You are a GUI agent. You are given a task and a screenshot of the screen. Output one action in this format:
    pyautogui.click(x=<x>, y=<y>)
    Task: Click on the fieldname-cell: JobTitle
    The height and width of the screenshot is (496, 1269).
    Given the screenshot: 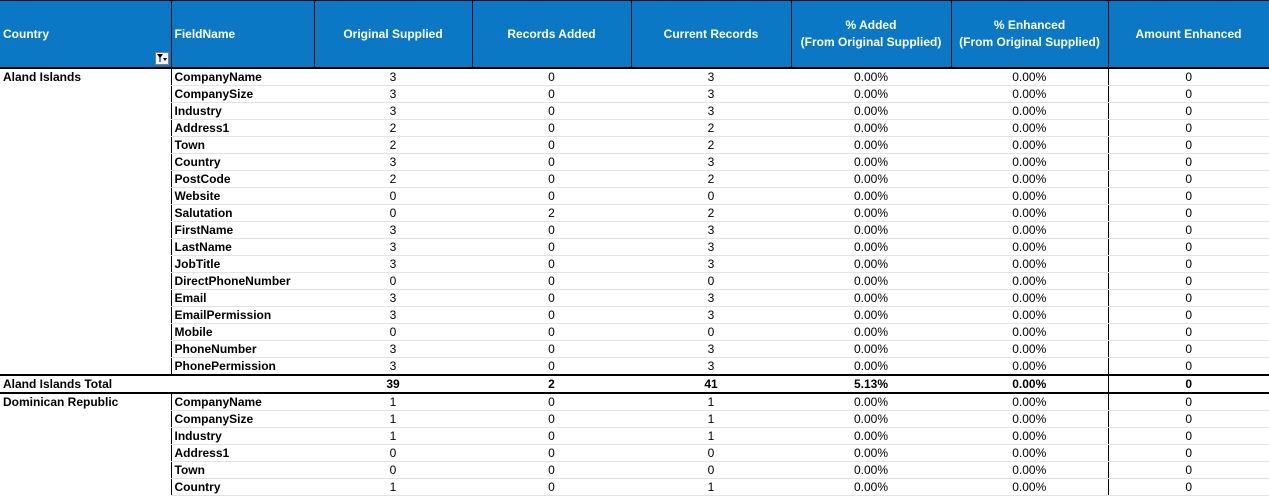 What is the action you would take?
    pyautogui.click(x=242, y=264)
    